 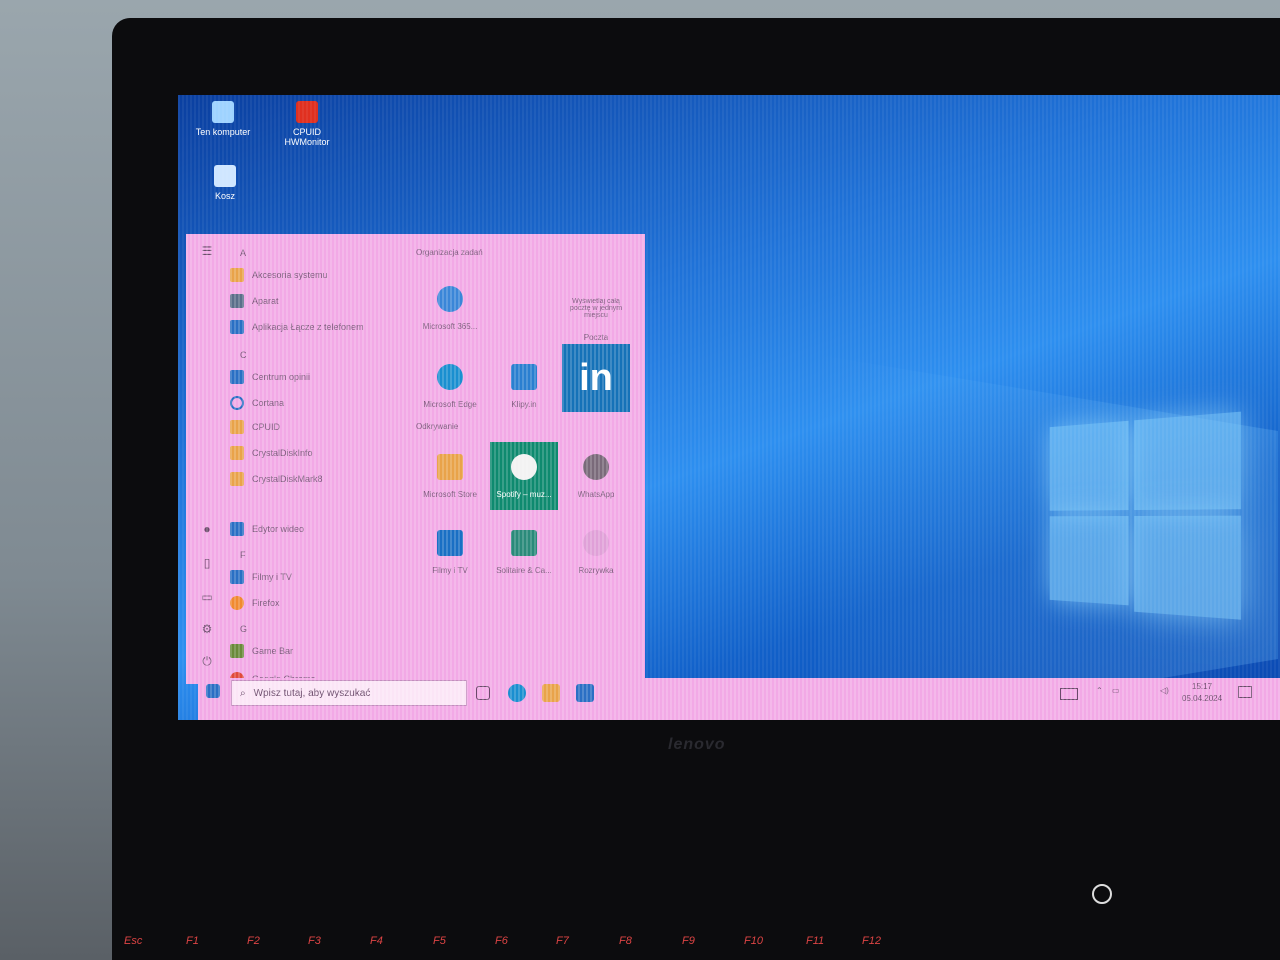 I want to click on file-explorer-icon, so click(x=551, y=693).